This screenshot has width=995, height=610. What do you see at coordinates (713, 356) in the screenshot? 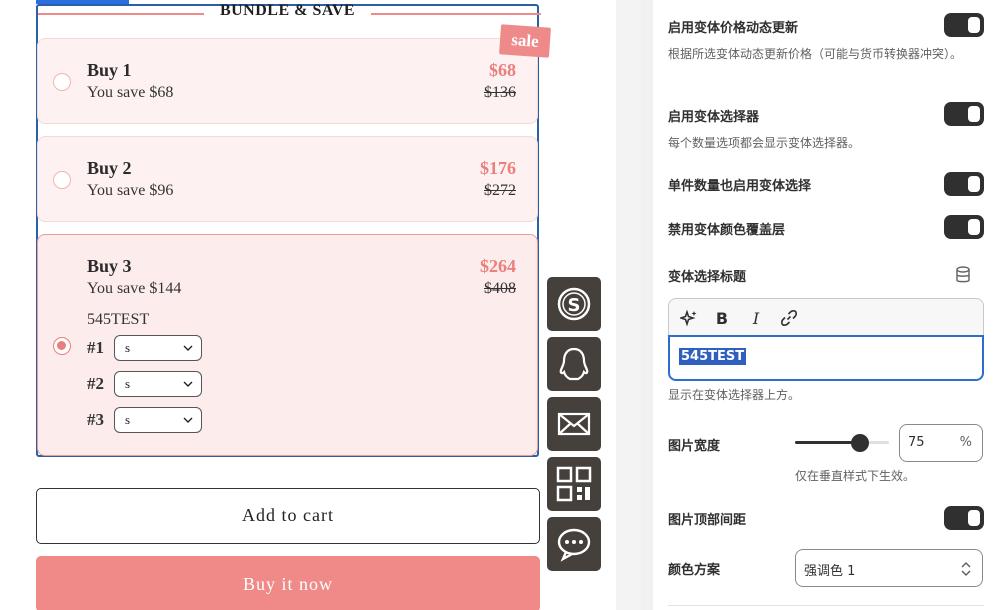
I see `editor-selected-text: 545TEST` at bounding box center [713, 356].